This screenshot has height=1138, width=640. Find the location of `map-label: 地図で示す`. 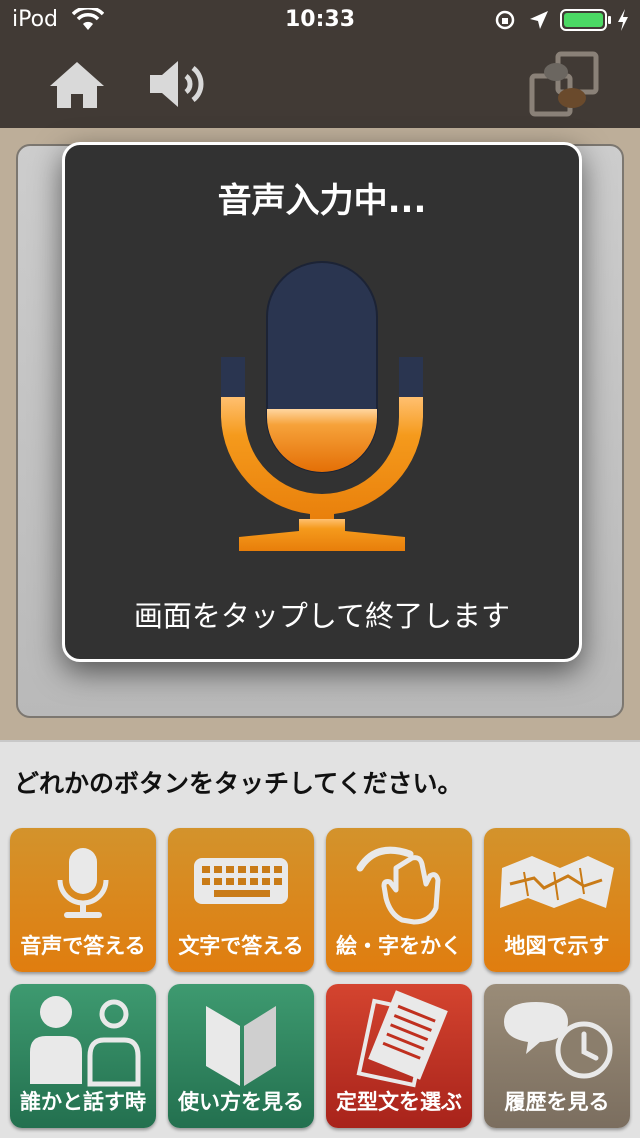

map-label: 地図で示す is located at coordinates (557, 946).